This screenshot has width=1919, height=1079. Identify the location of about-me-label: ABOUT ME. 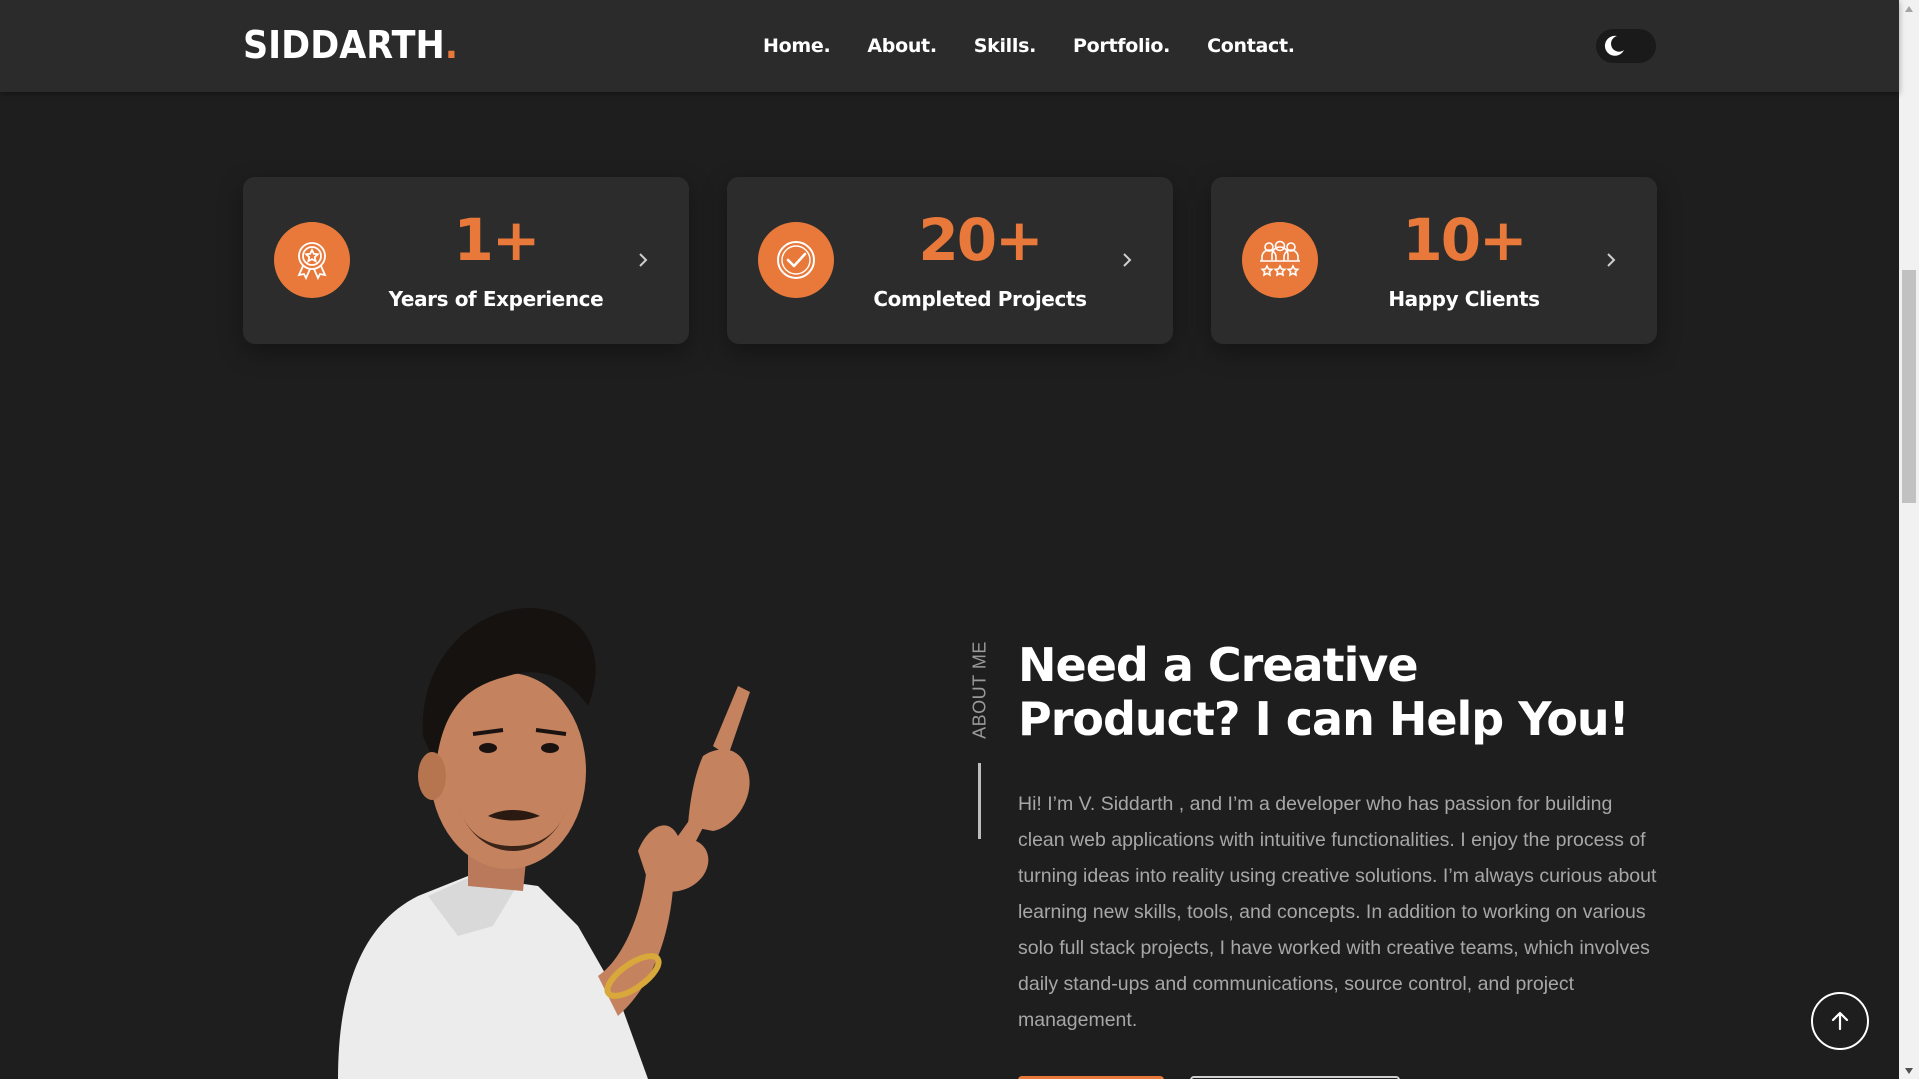
(980, 690).